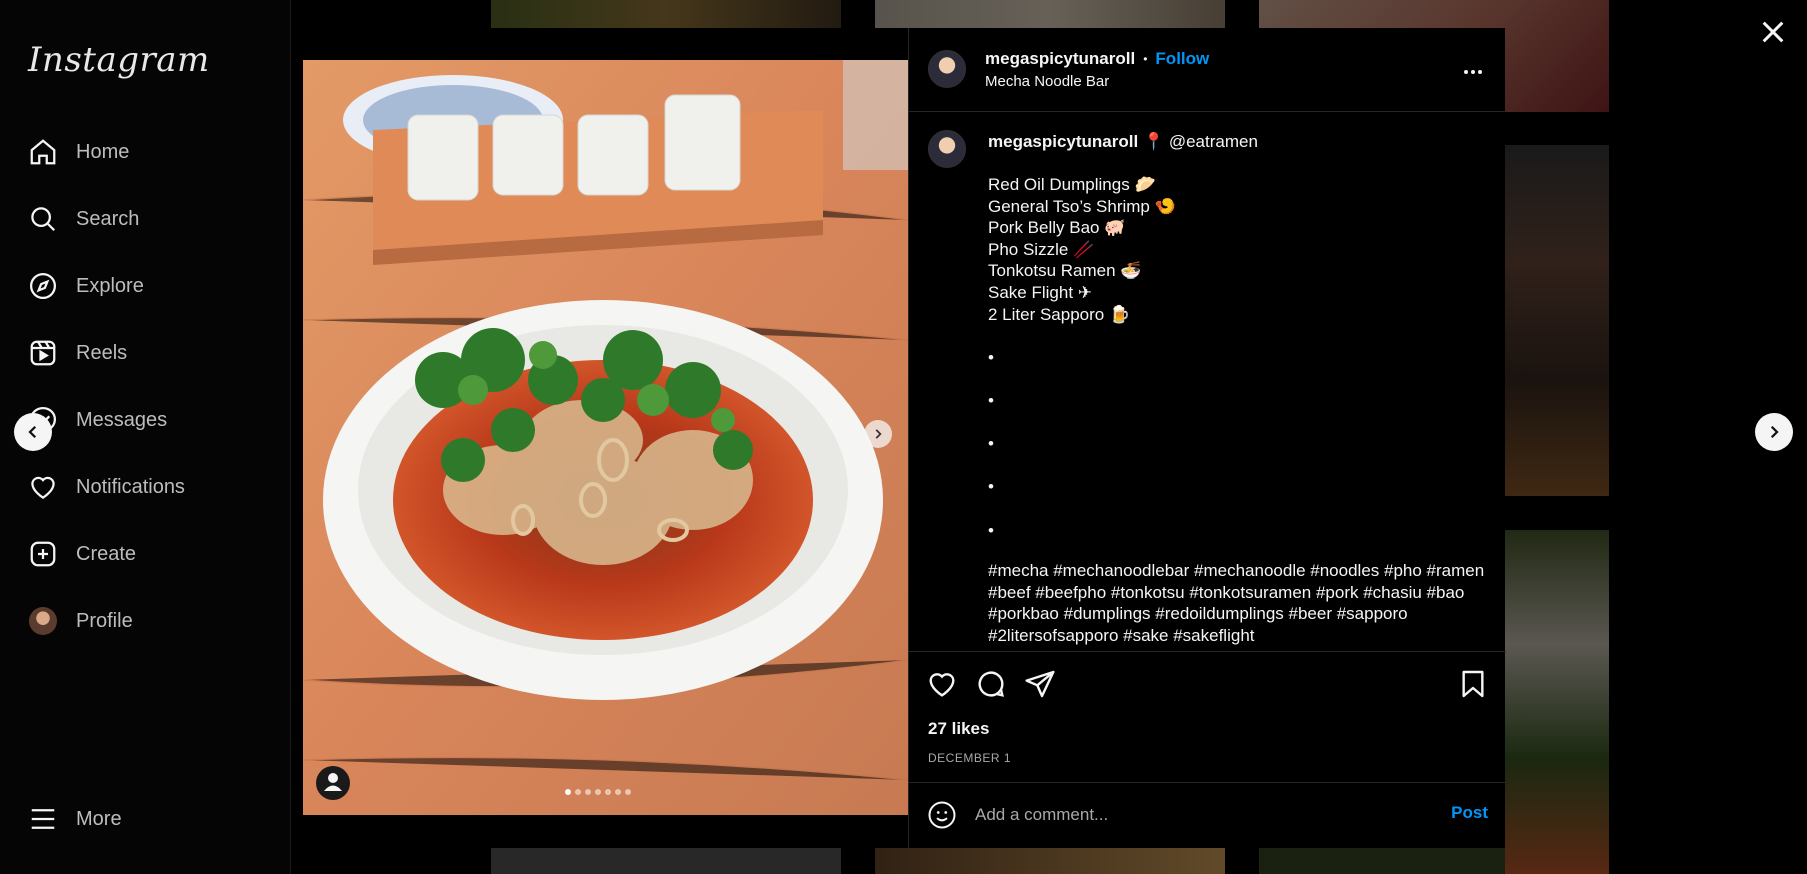 Image resolution: width=1807 pixels, height=874 pixels. I want to click on sidebar-item-label: Search, so click(108, 218).